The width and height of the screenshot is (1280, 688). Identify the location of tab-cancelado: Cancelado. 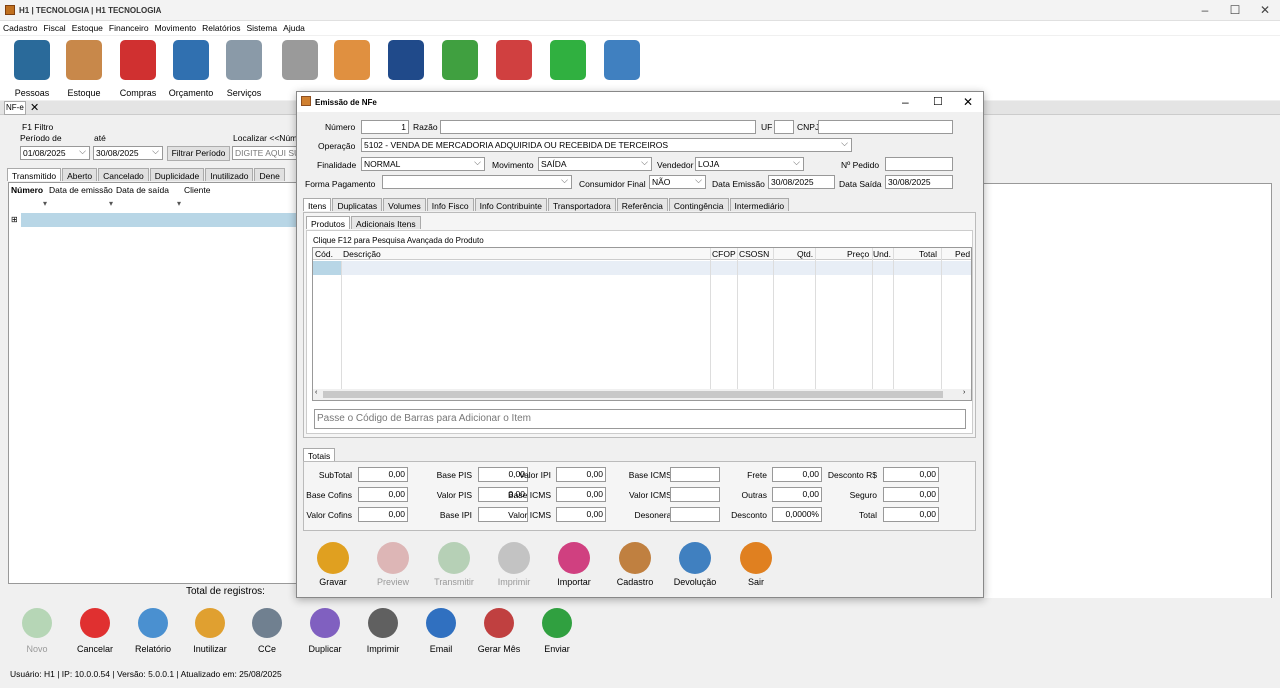
(123, 174).